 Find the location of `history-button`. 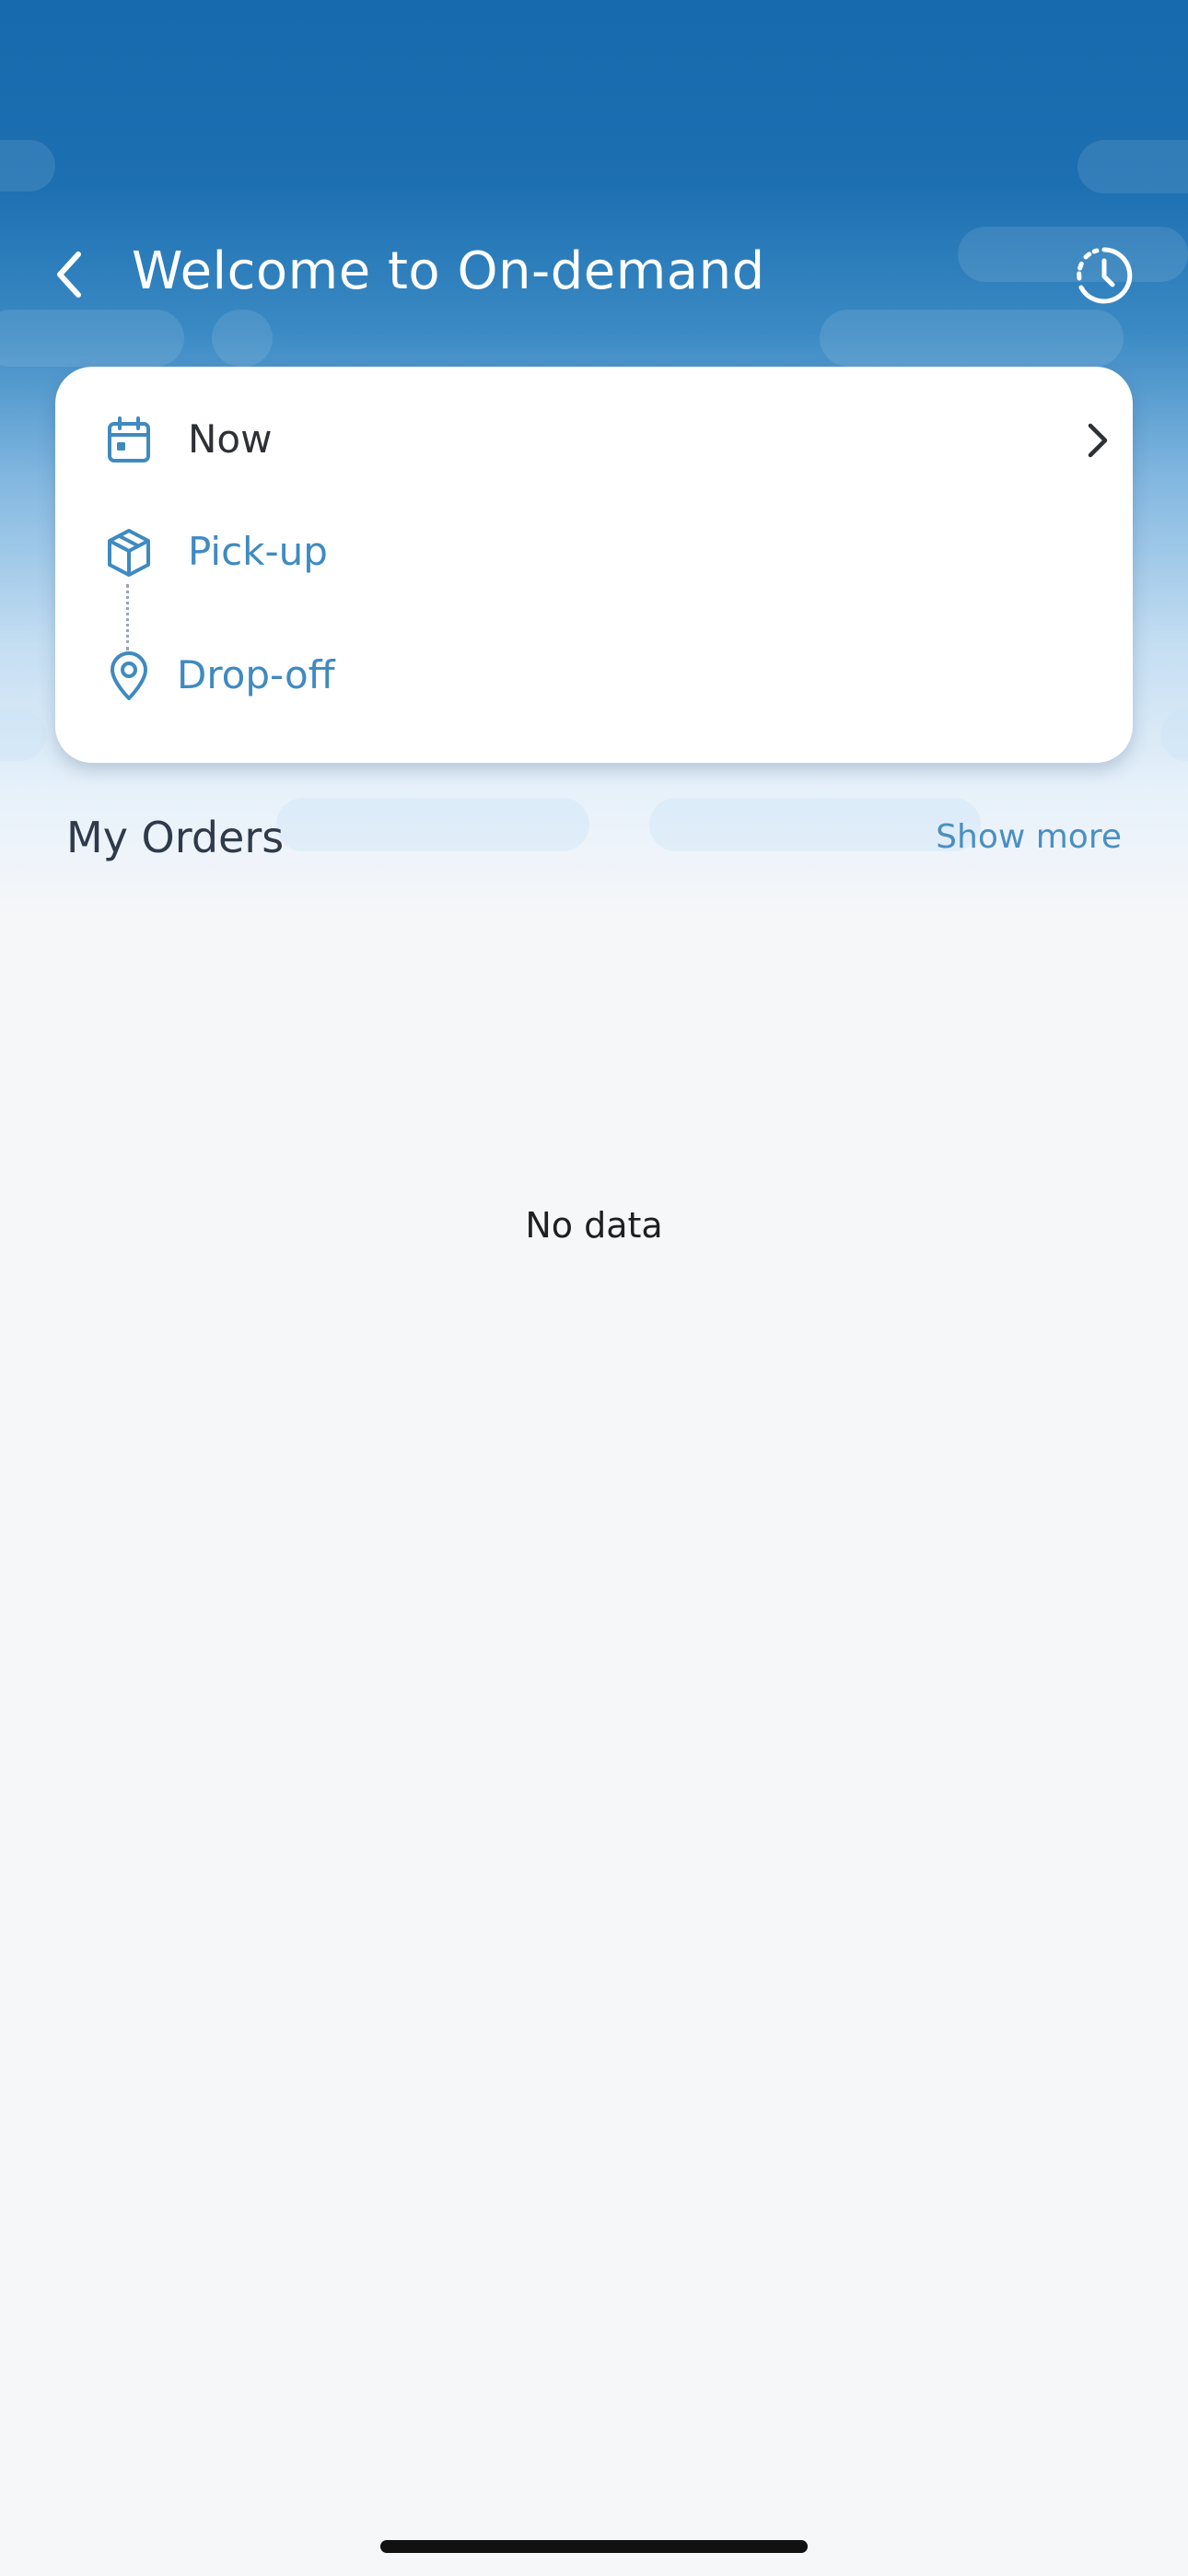

history-button is located at coordinates (1104, 277).